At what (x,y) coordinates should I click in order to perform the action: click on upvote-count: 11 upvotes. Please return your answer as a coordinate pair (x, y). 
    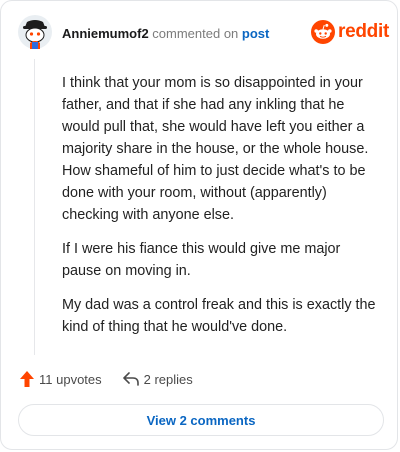
    Looking at the image, I should click on (70, 379).